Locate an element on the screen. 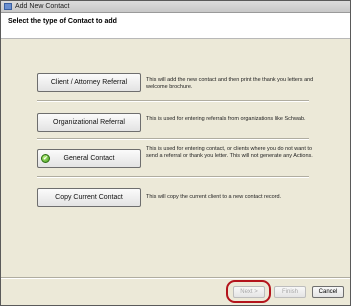 The image size is (351, 306). copy-current-contact-button: Copy Current Contact is located at coordinates (89, 197).